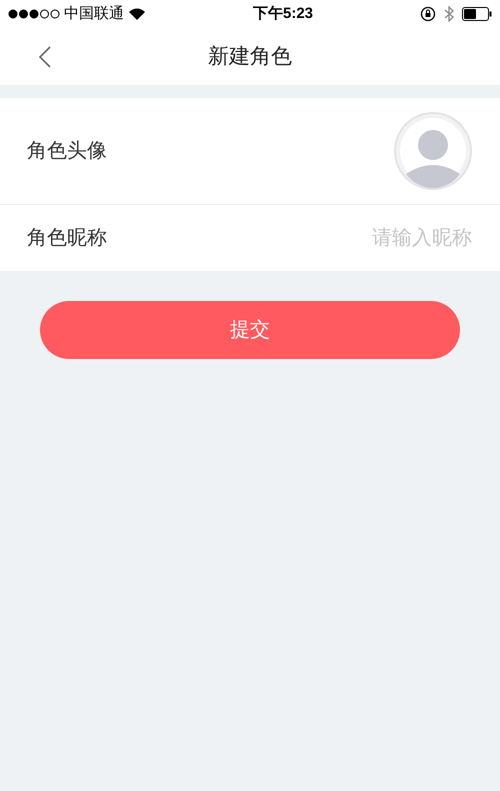 Image resolution: width=500 pixels, height=791 pixels. Describe the element at coordinates (67, 151) in the screenshot. I see `avatar-label: 角色头像` at that location.